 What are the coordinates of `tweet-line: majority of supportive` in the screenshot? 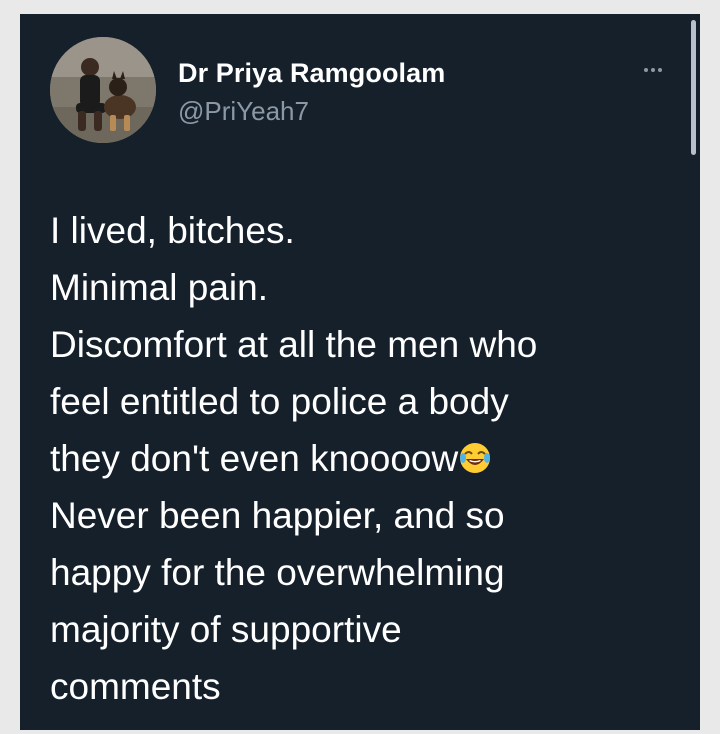 It's located at (226, 629).